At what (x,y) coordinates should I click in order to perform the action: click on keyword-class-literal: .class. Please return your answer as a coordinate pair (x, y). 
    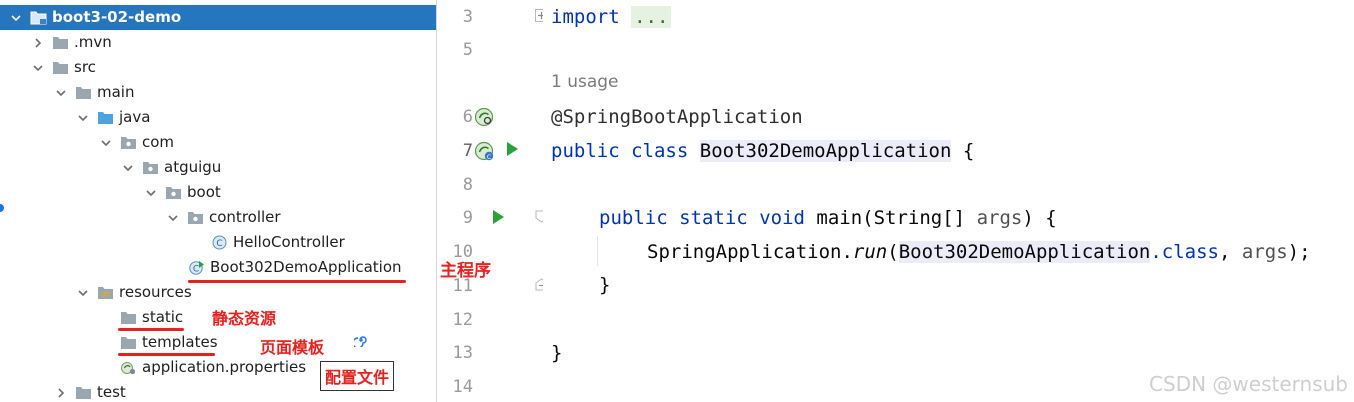
    Looking at the image, I should click on (1184, 252).